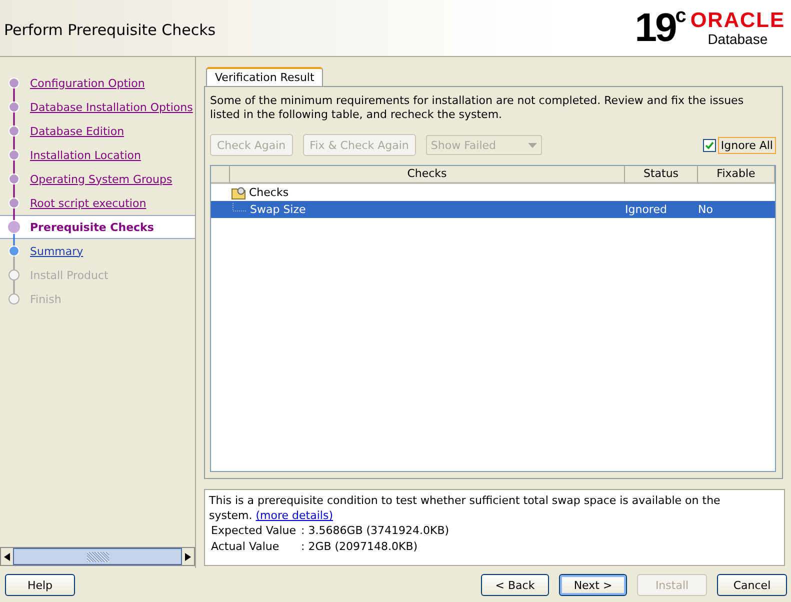 Image resolution: width=791 pixels, height=602 pixels. What do you see at coordinates (294, 515) in the screenshot?
I see `more-details-link: (more details)` at bounding box center [294, 515].